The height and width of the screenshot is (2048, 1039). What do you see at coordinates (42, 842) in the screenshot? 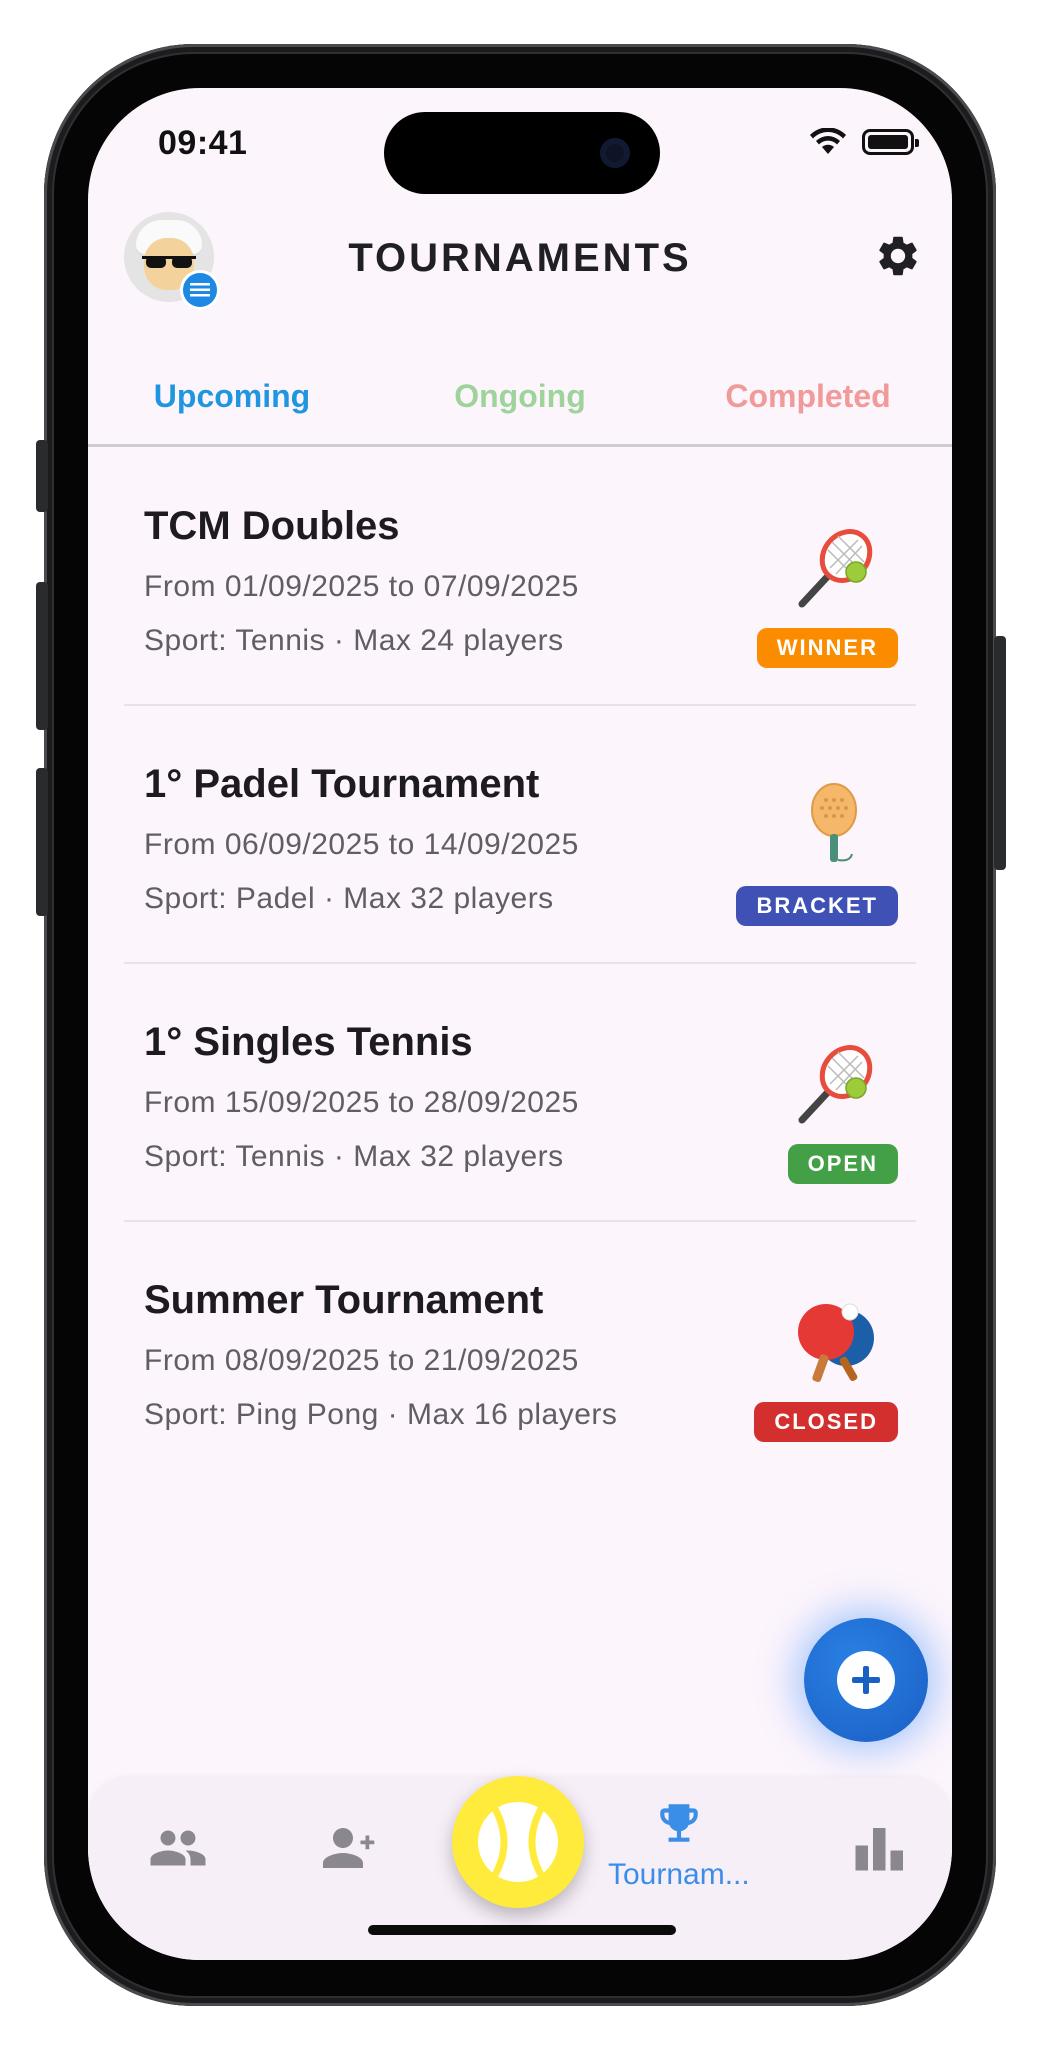
I see `side-button-volume-down` at bounding box center [42, 842].